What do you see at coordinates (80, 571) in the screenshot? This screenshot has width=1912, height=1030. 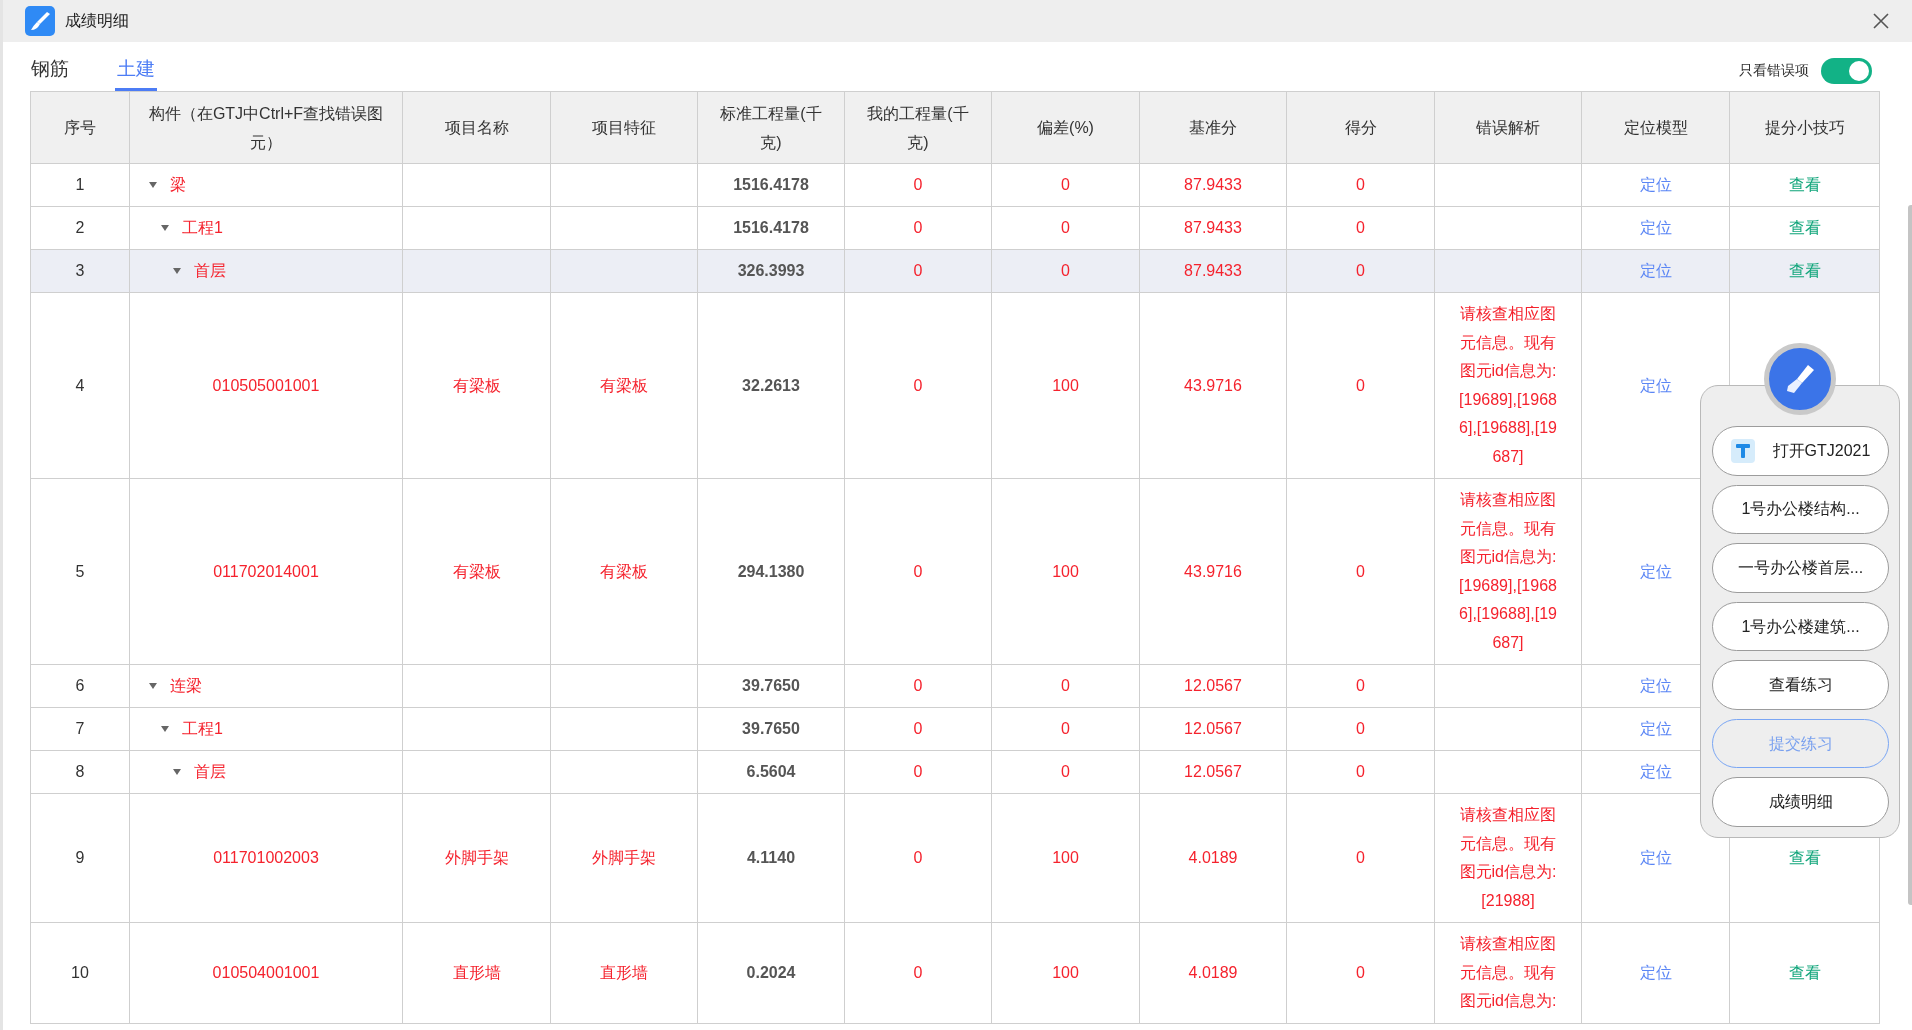 I see `row-number: 5` at bounding box center [80, 571].